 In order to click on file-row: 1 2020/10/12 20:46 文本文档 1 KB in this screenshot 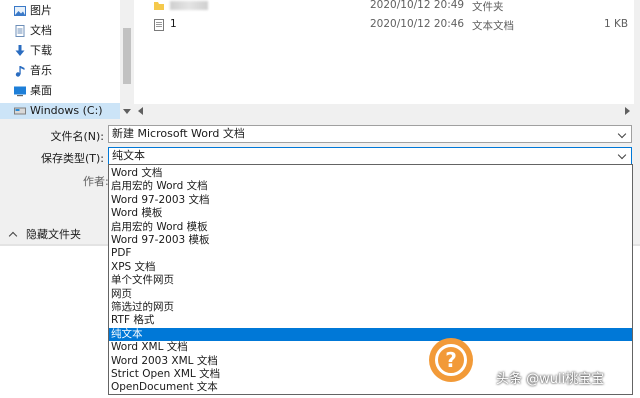, I will do `click(384, 25)`.